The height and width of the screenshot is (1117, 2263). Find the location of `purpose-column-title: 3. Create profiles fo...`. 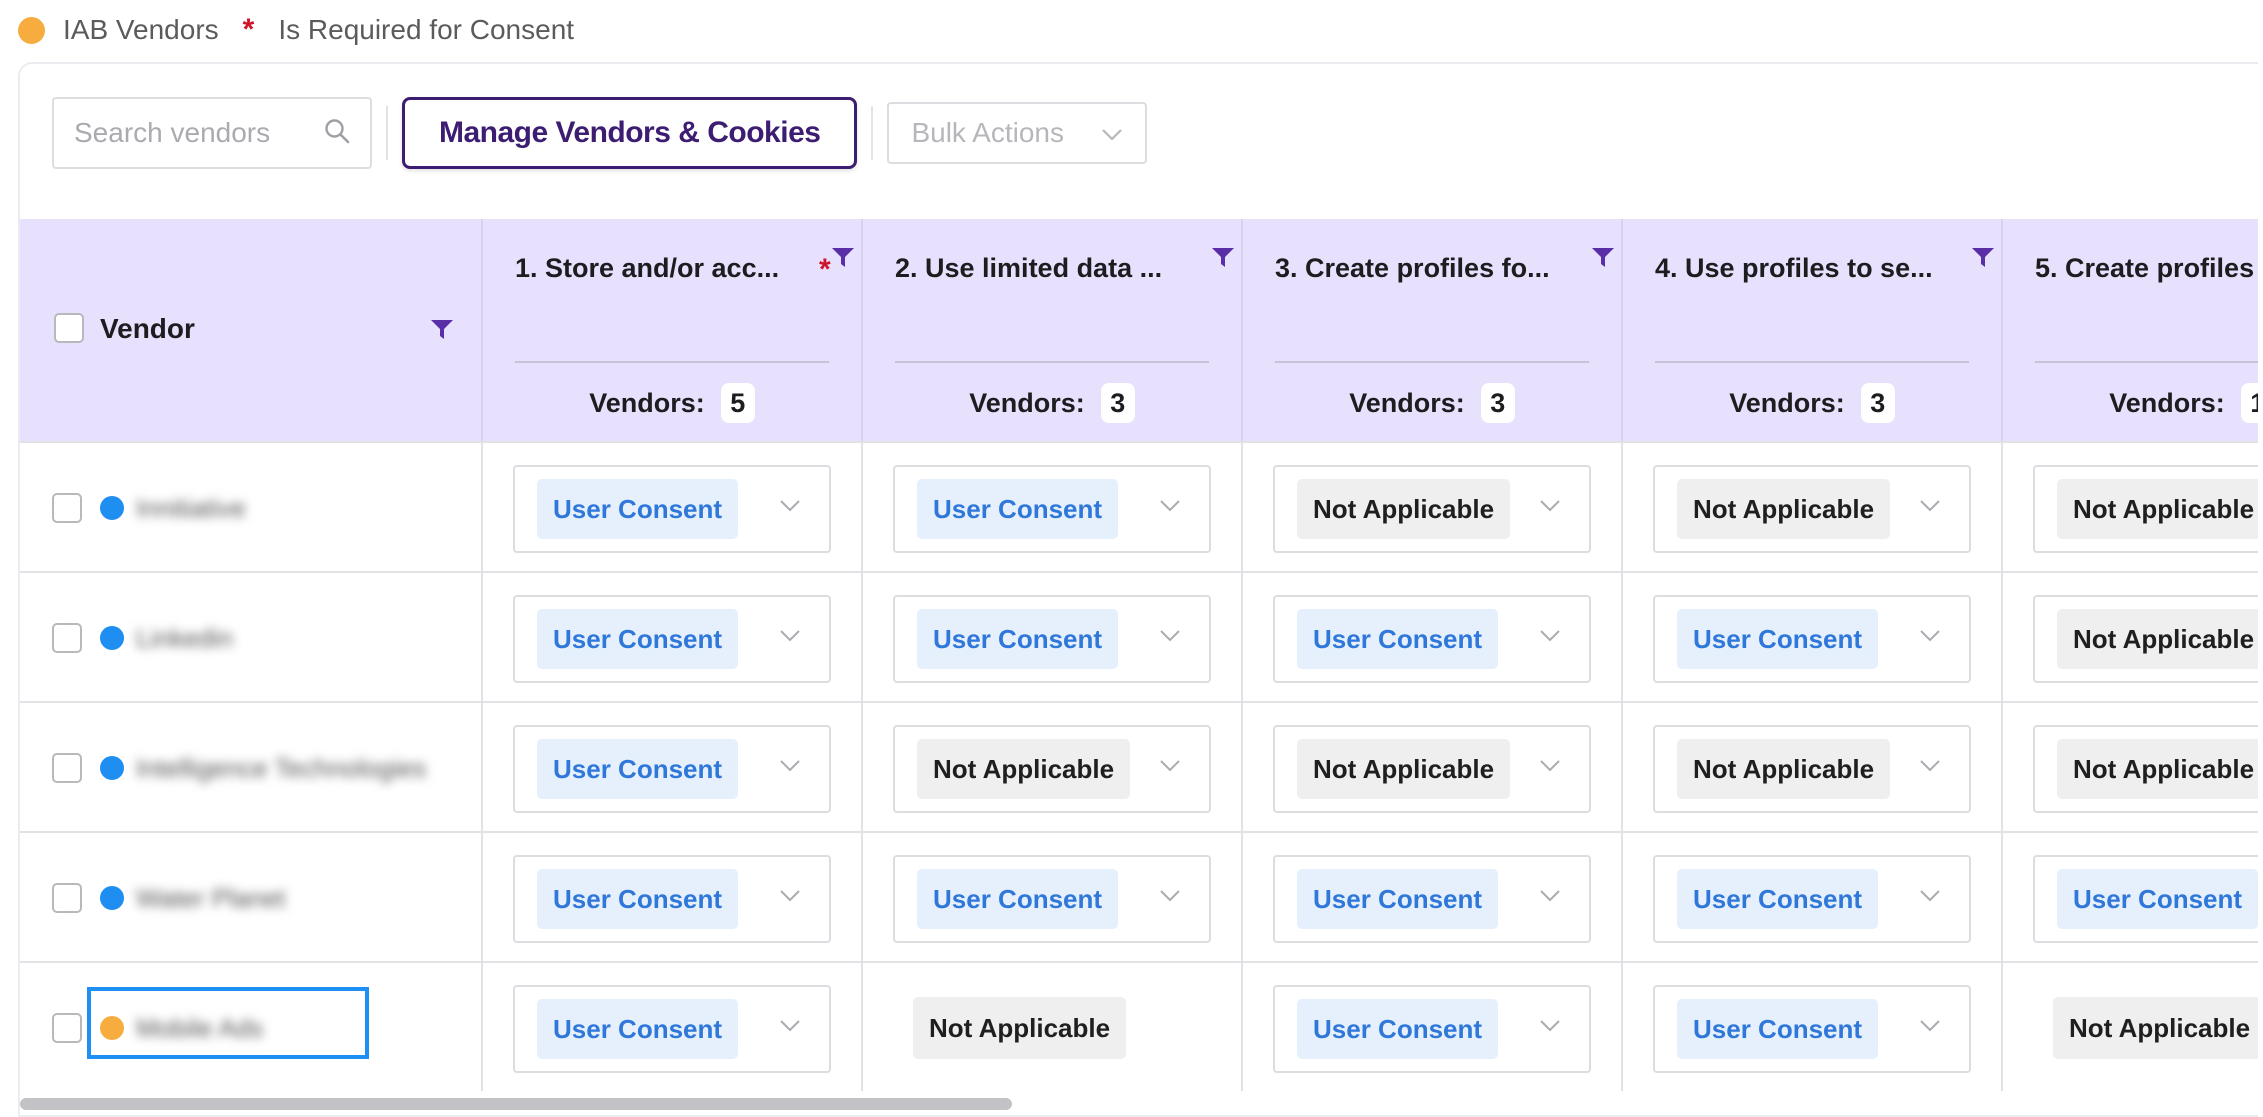

purpose-column-title: 3. Create profiles fo... is located at coordinates (1412, 268).